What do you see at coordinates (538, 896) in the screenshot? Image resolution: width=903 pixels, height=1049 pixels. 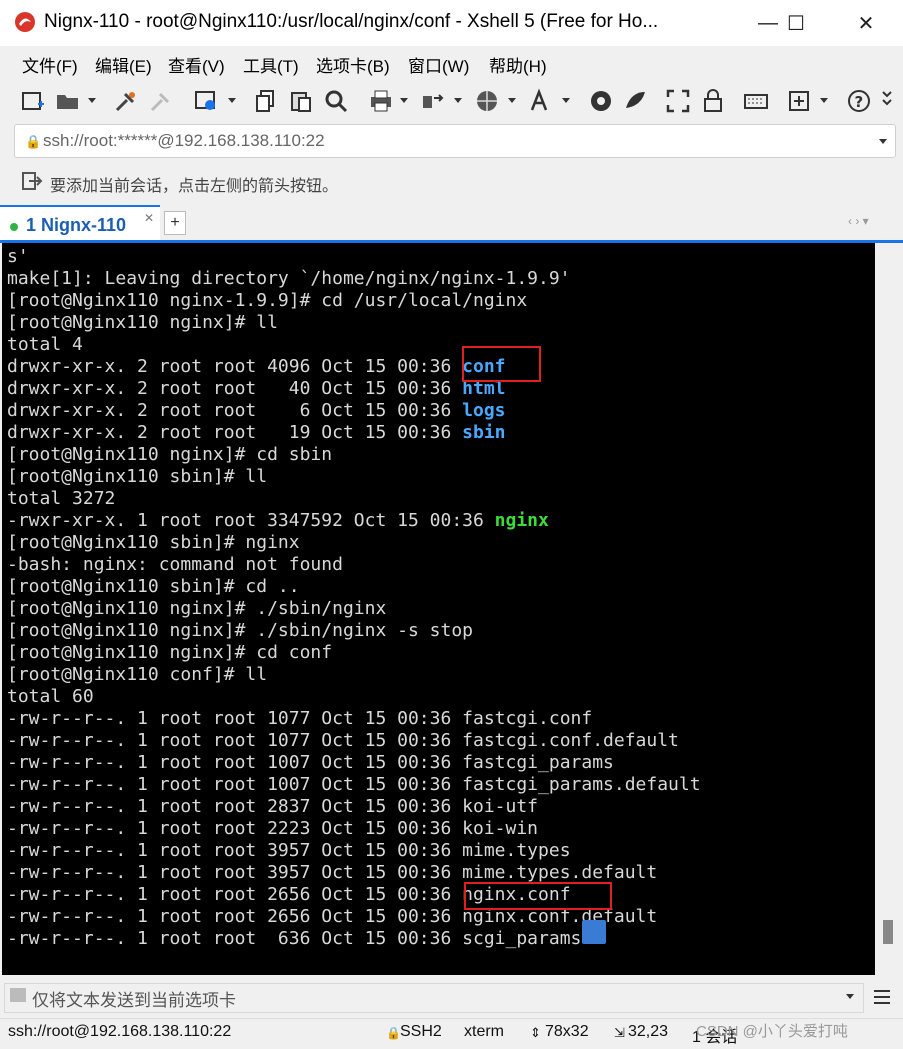 I see `nginx-conf-highlight-box` at bounding box center [538, 896].